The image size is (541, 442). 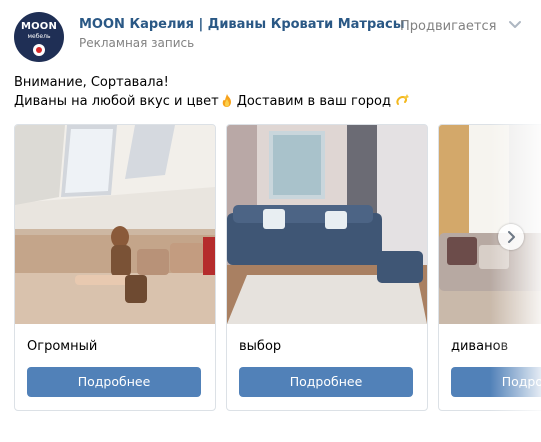 What do you see at coordinates (91, 82) in the screenshot?
I see `post-text-line-1: Внимание, Сортавала!` at bounding box center [91, 82].